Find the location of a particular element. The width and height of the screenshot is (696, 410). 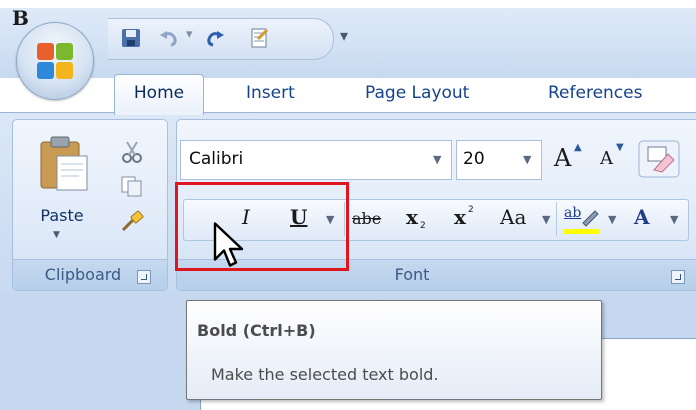

shrink-font-glyph: A is located at coordinates (606, 158).